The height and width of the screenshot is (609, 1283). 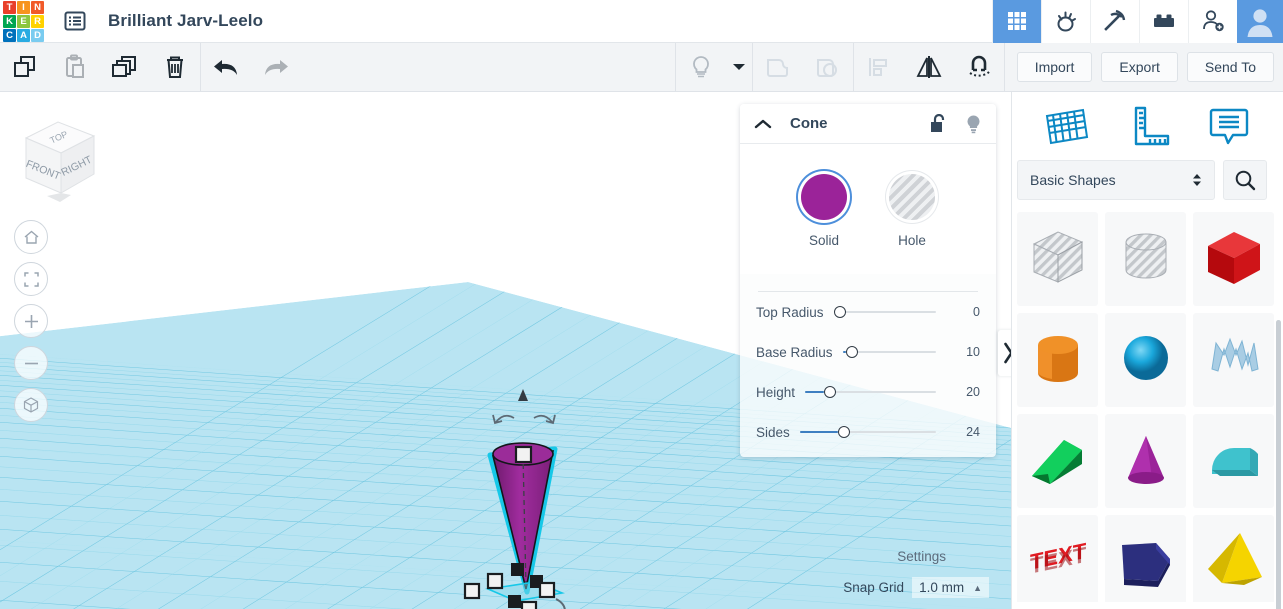 I want to click on shape-sphere-thumbnail, so click(x=1146, y=360).